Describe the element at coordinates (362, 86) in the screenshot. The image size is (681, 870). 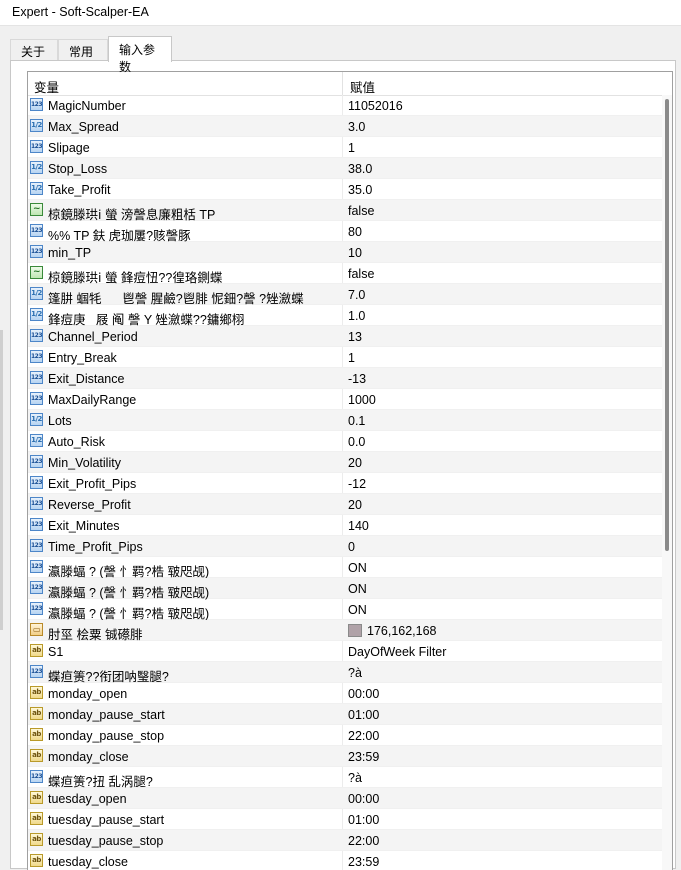
I see `column-header-value: 赋值` at that location.